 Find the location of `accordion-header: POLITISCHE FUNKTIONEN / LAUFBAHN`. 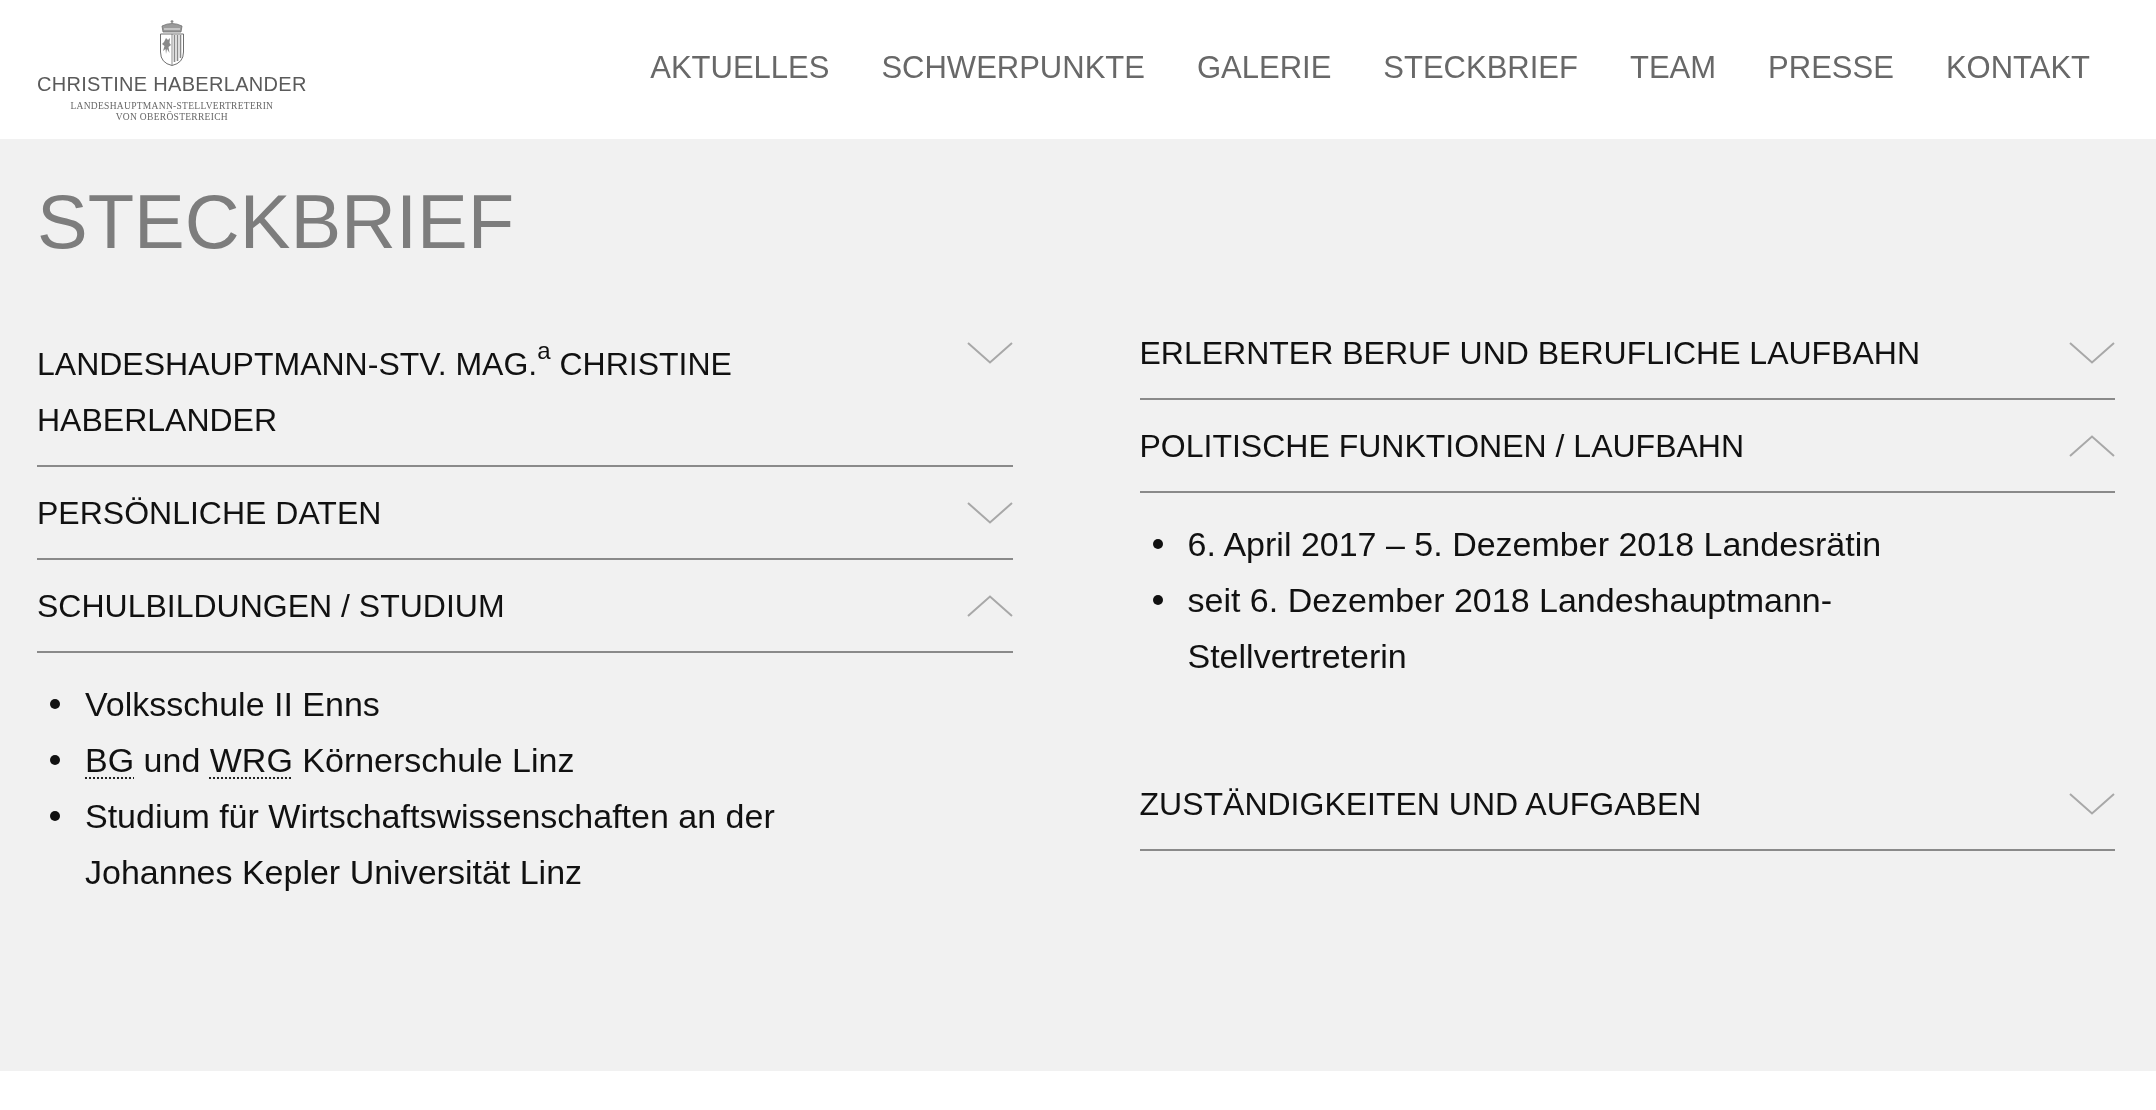

accordion-header: POLITISCHE FUNKTIONEN / LAUFBAHN is located at coordinates (1627, 446).